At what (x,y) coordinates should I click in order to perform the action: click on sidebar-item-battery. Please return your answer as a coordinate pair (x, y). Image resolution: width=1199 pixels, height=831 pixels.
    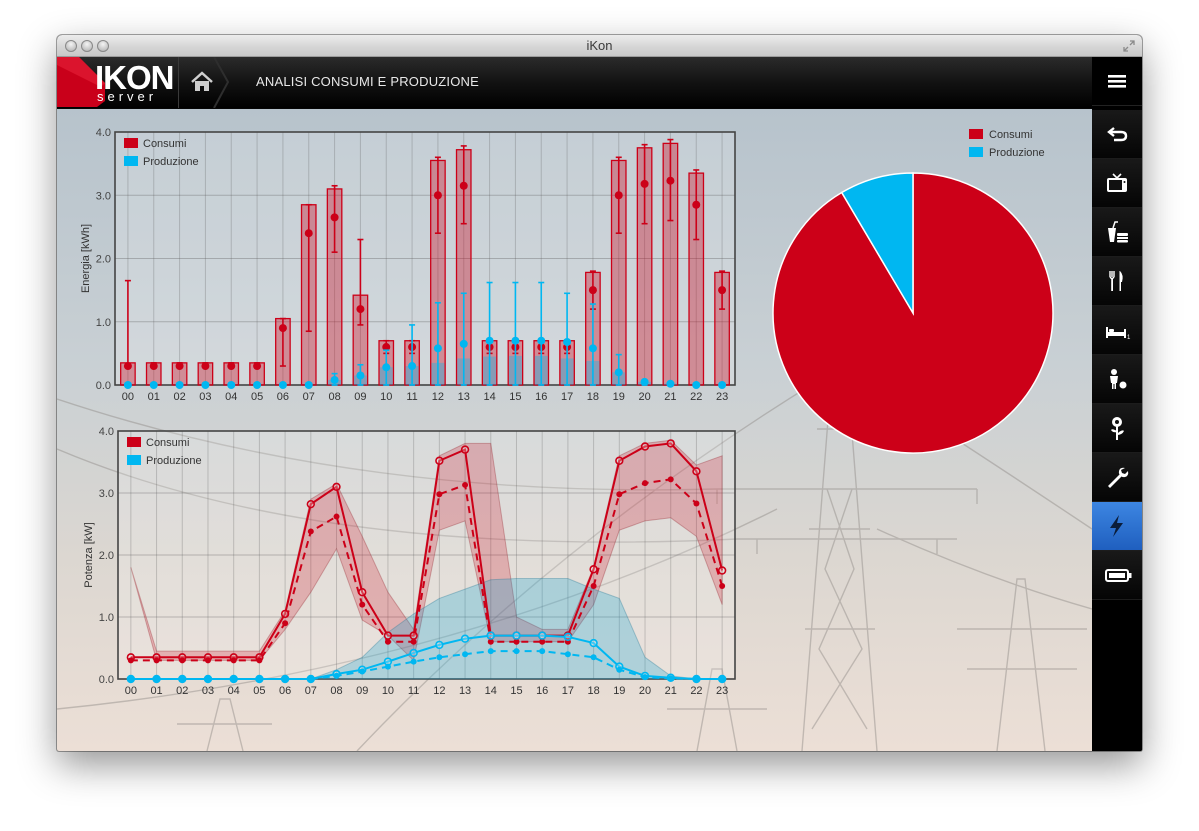
    Looking at the image, I should click on (1117, 575).